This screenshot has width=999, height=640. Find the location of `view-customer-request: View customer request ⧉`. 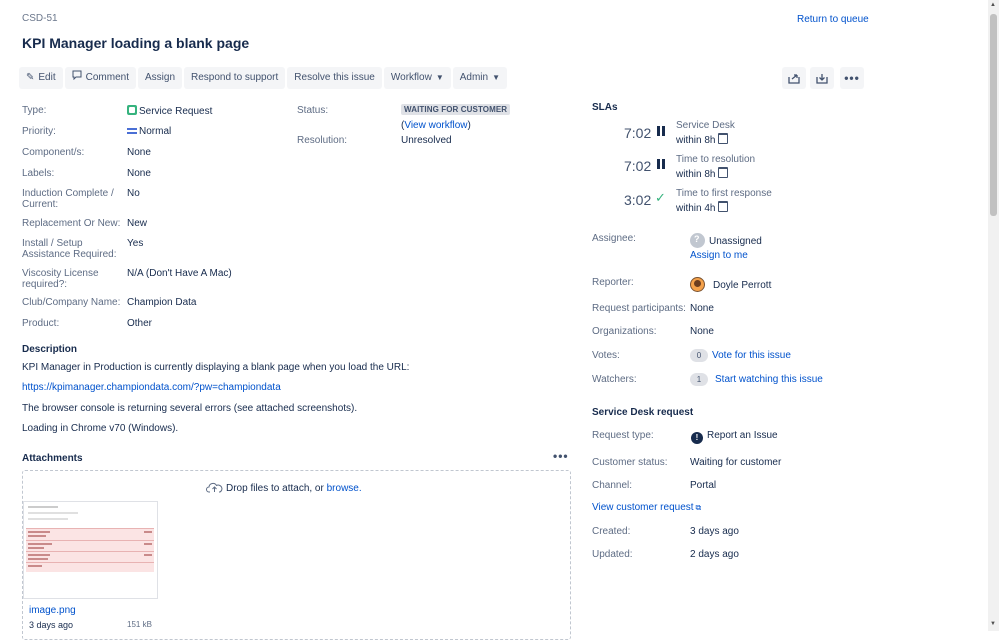

view-customer-request: View customer request ⧉ is located at coordinates (646, 507).